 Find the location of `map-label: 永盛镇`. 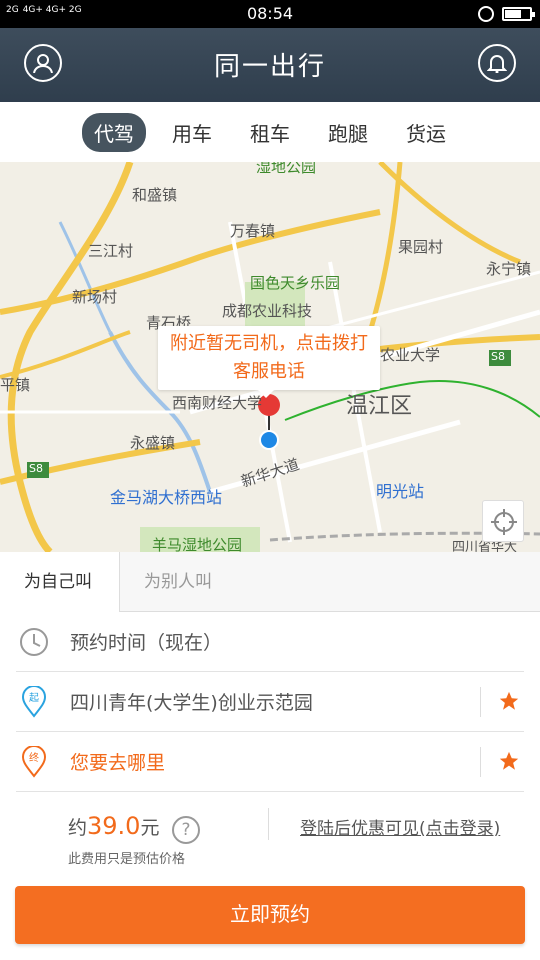

map-label: 永盛镇 is located at coordinates (153, 443).